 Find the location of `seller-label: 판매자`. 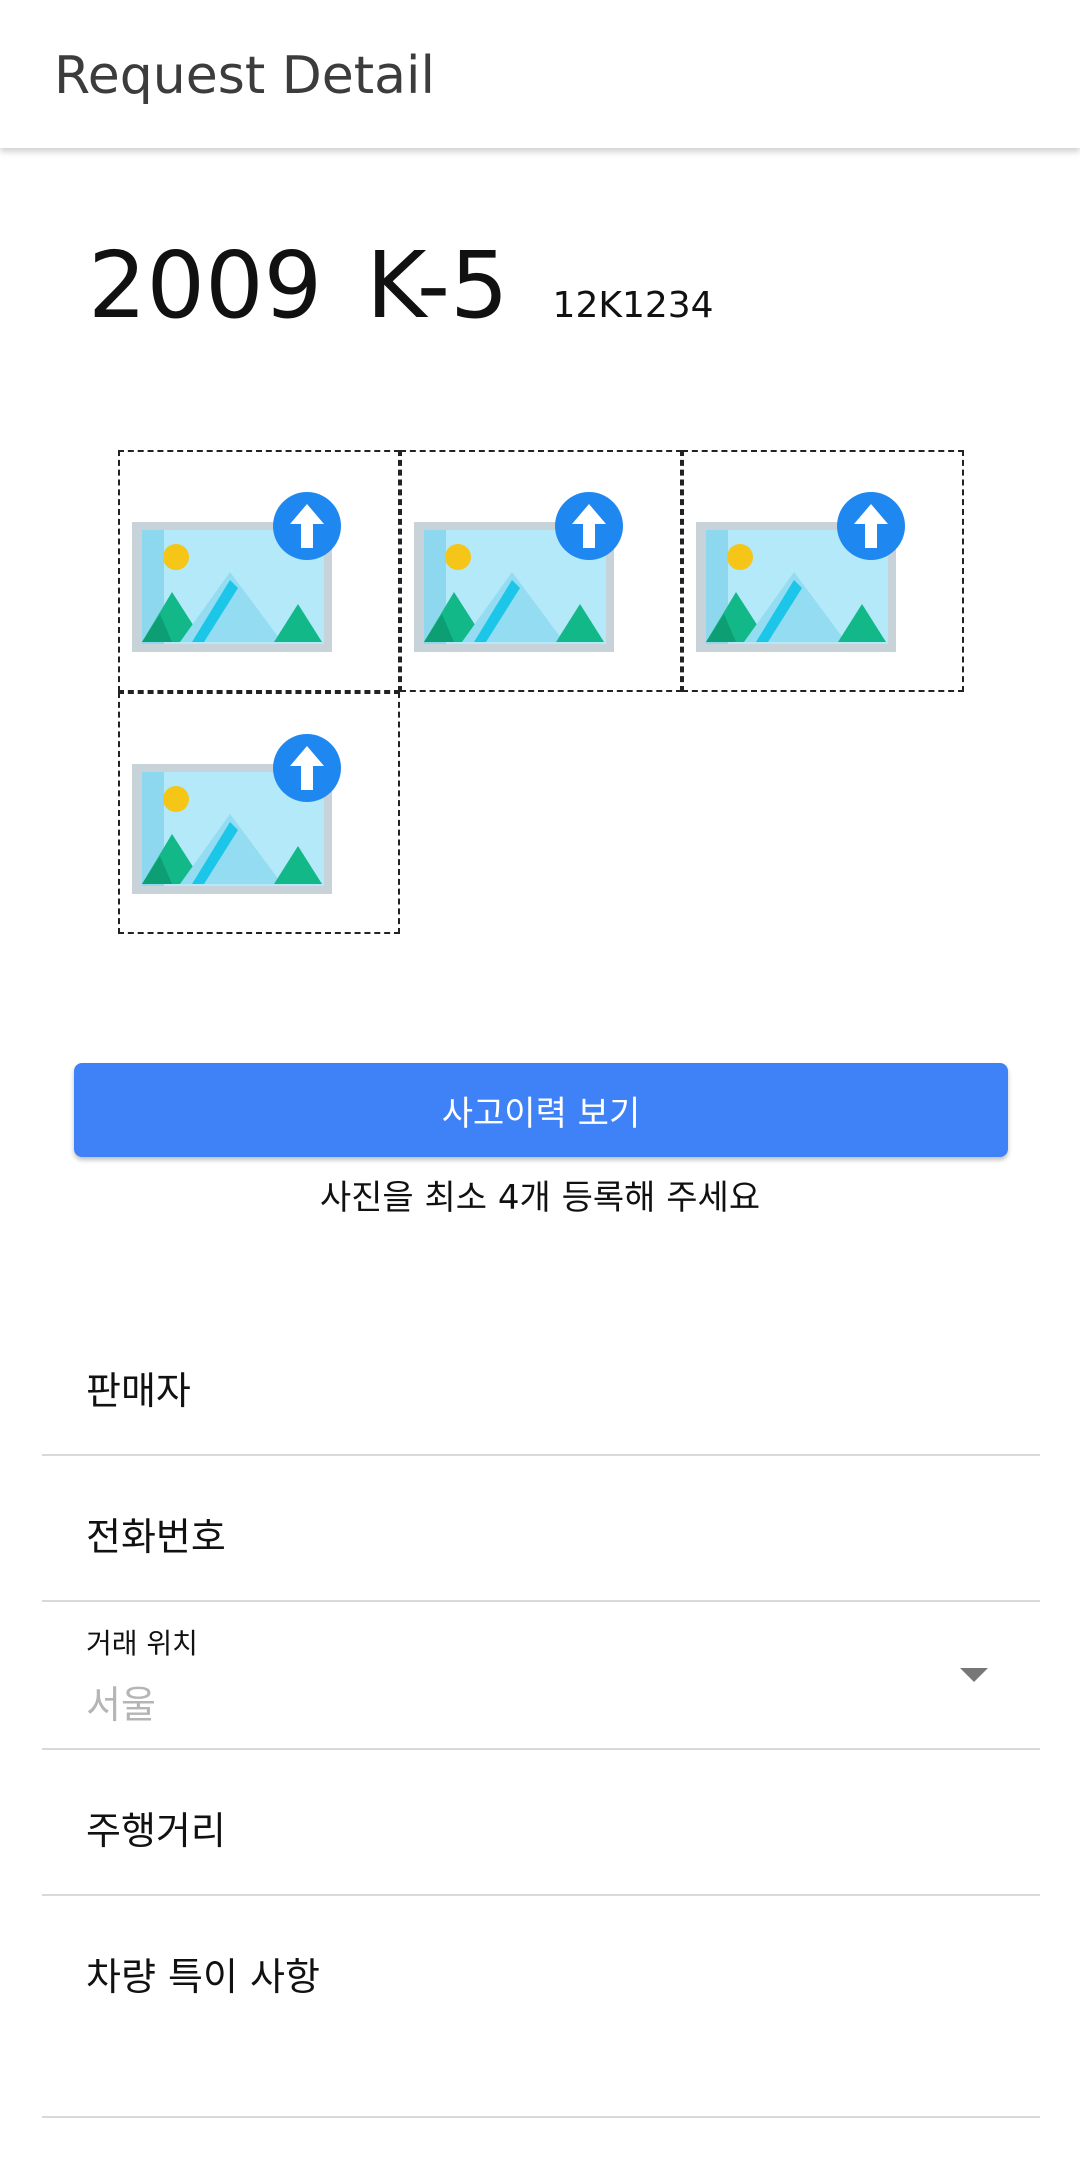

seller-label: 판매자 is located at coordinates (138, 1391).